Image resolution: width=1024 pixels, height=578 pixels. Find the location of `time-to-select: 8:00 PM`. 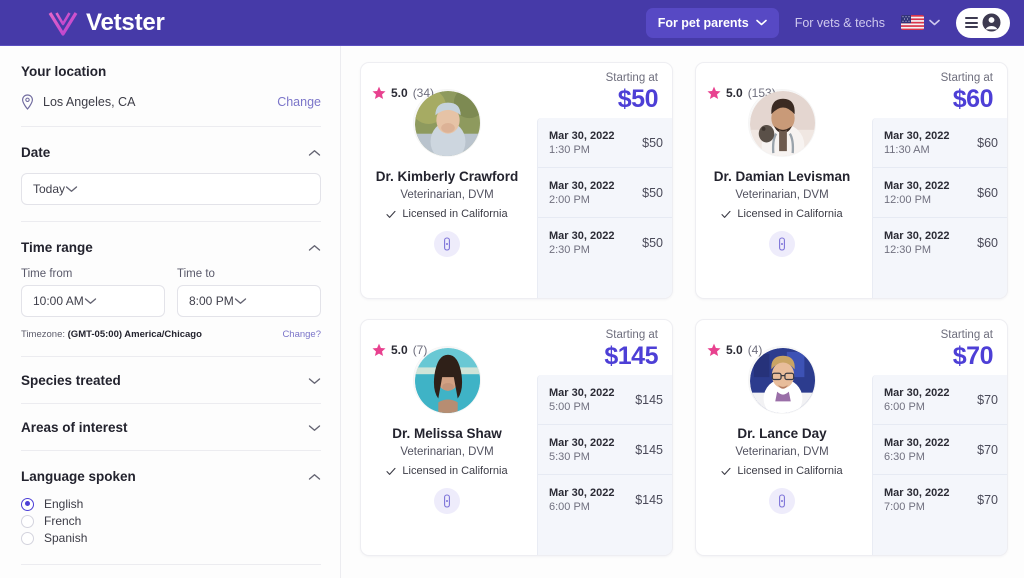

time-to-select: 8:00 PM is located at coordinates (249, 301).